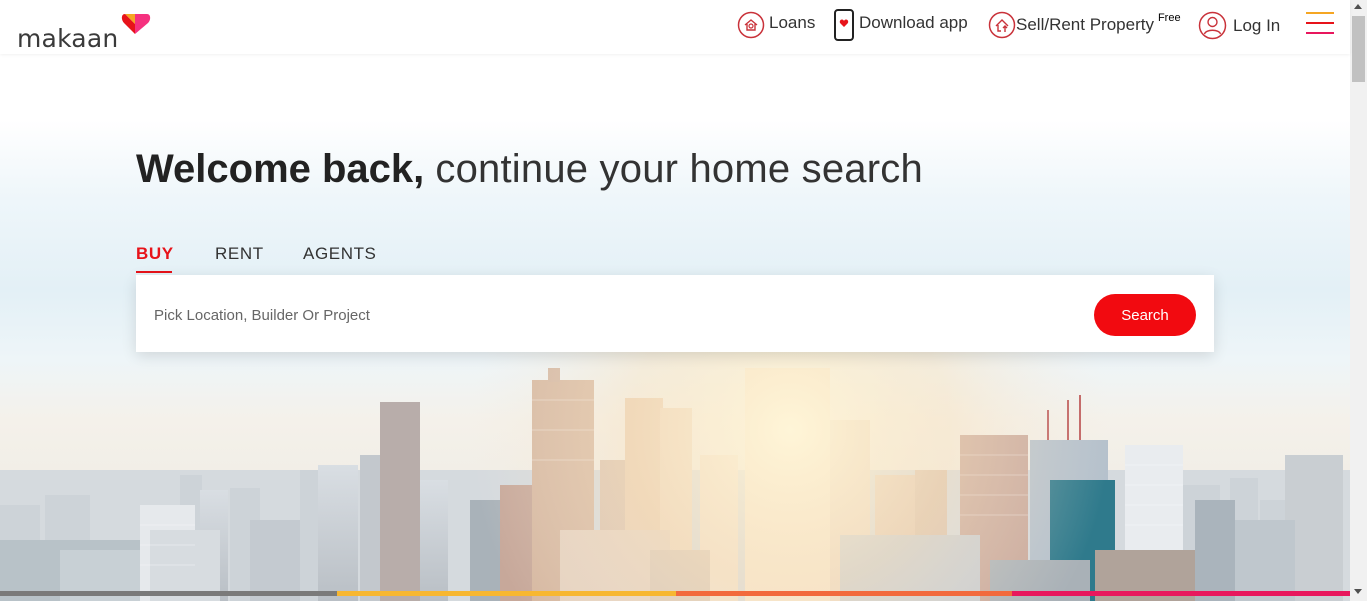 This screenshot has height=601, width=1367. What do you see at coordinates (1320, 13) in the screenshot?
I see `menu-line-top` at bounding box center [1320, 13].